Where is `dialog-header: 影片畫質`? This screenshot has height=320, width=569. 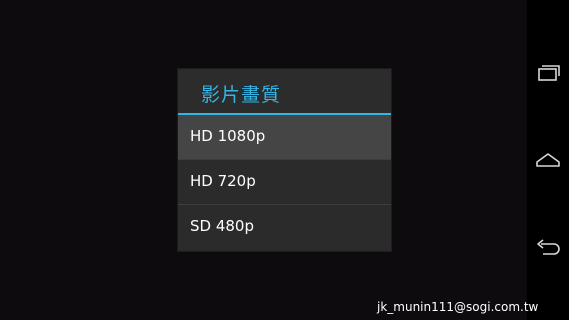 dialog-header: 影片畫質 is located at coordinates (284, 91).